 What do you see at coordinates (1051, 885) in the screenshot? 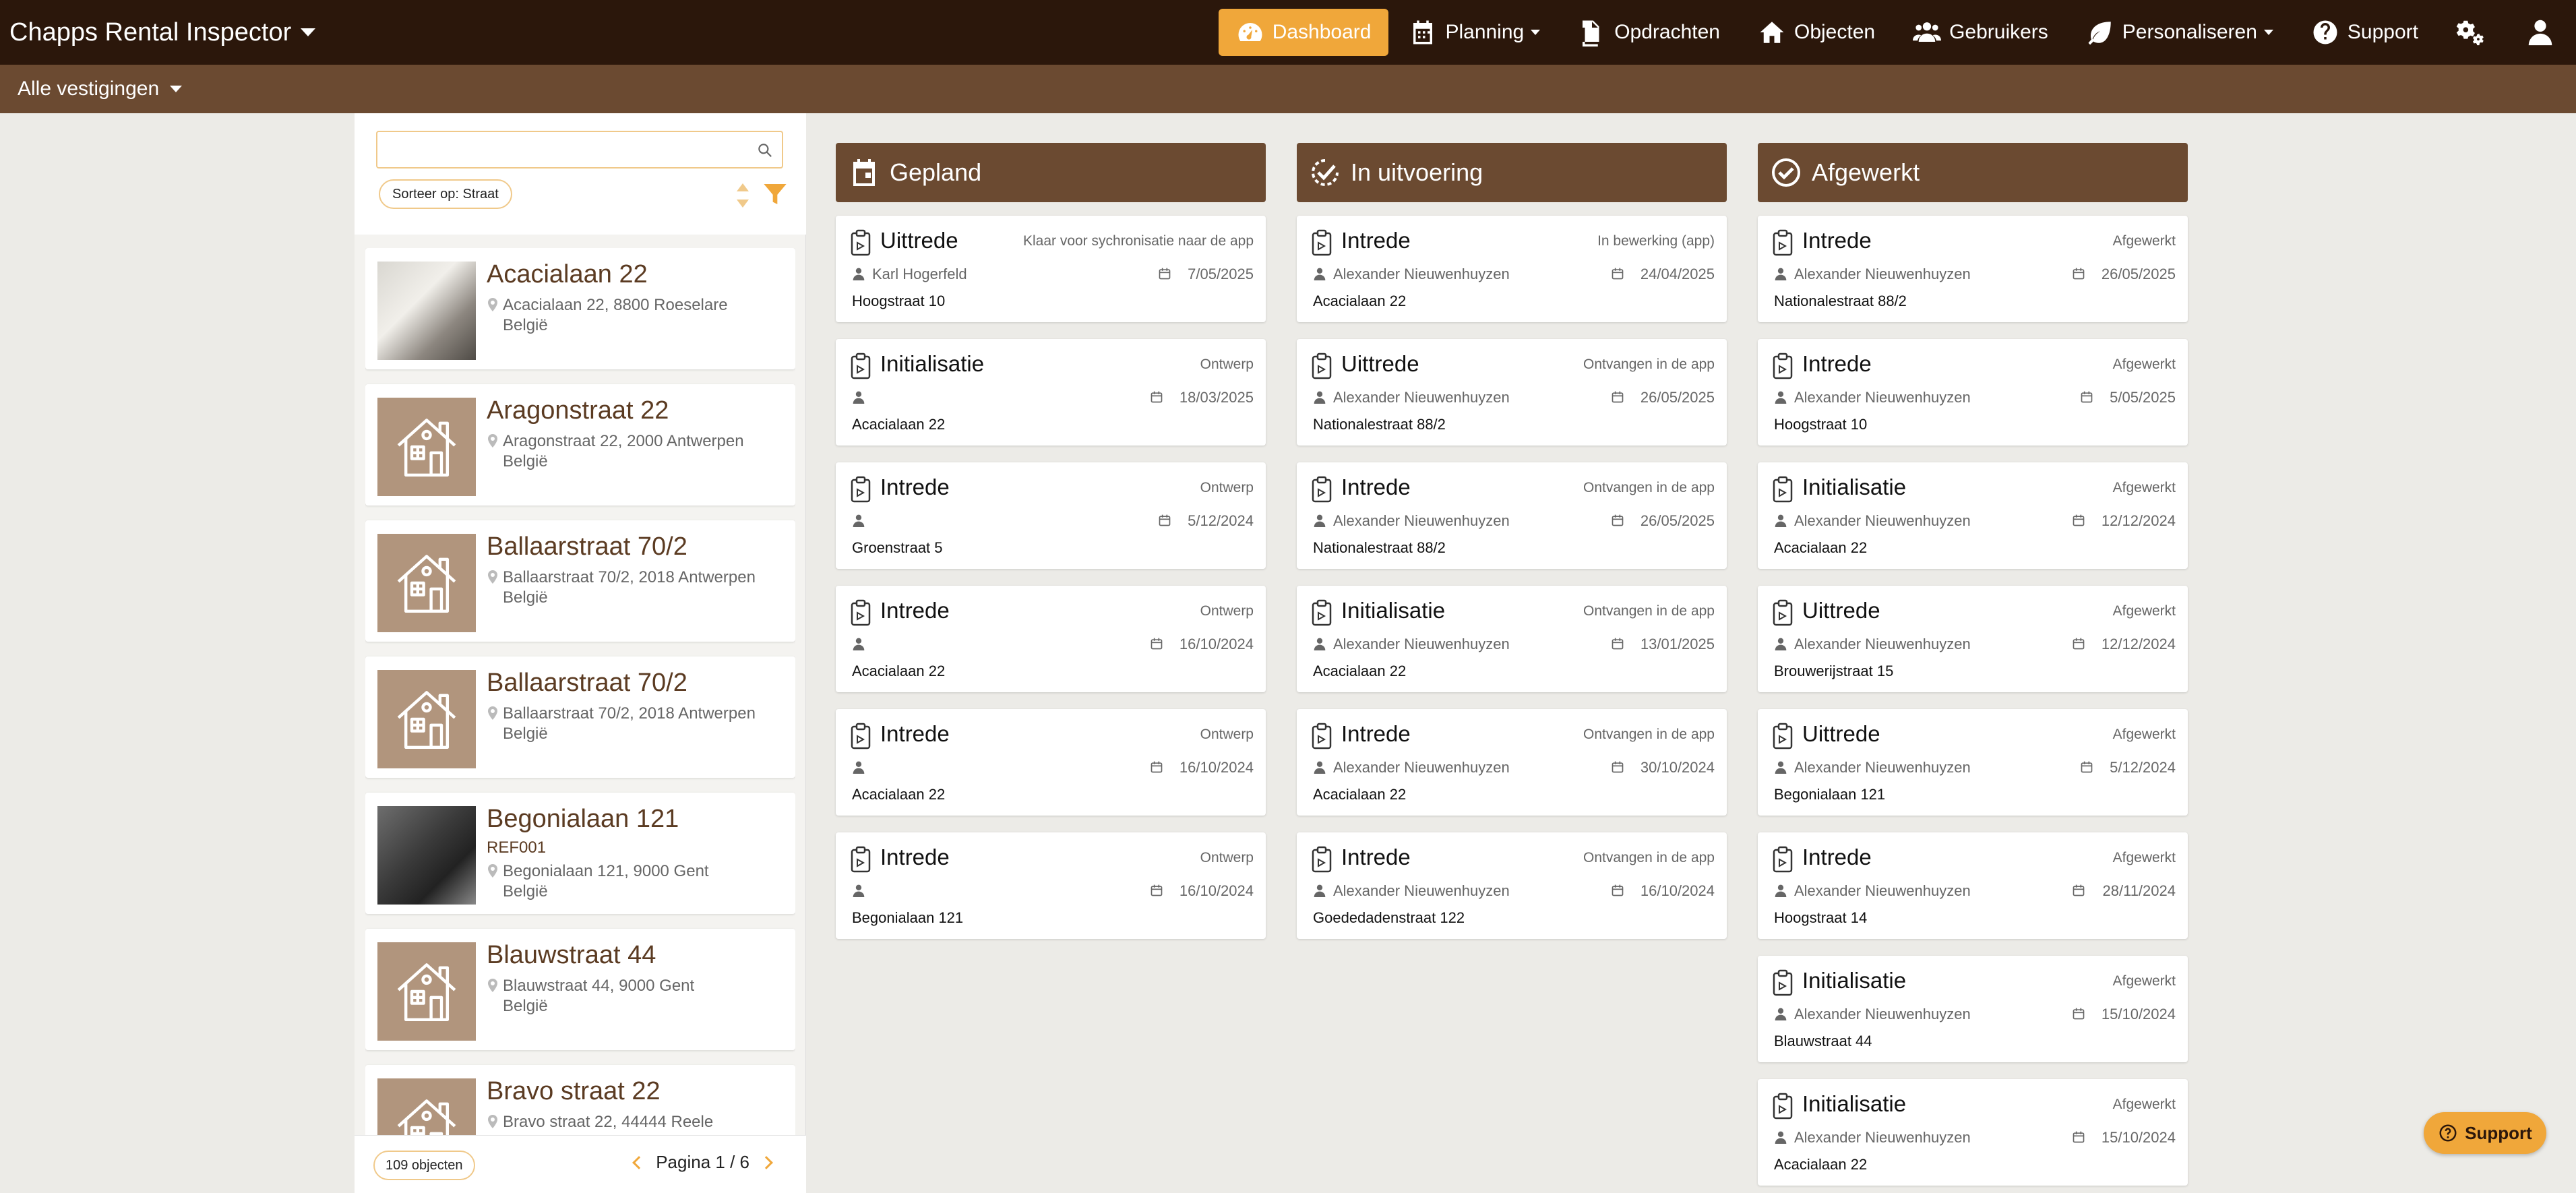
I see `task-card: Intrede Ontwerp 16/10/2024 Begonialaan 121` at bounding box center [1051, 885].